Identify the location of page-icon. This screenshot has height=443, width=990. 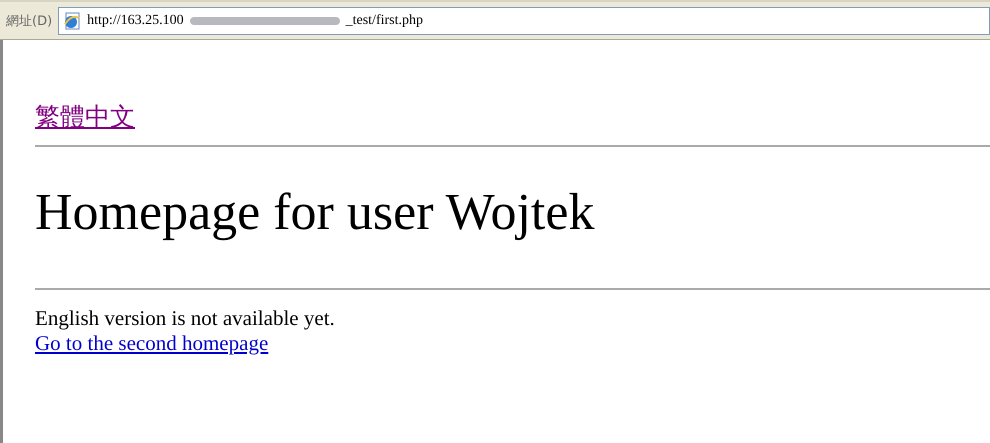
(72, 21).